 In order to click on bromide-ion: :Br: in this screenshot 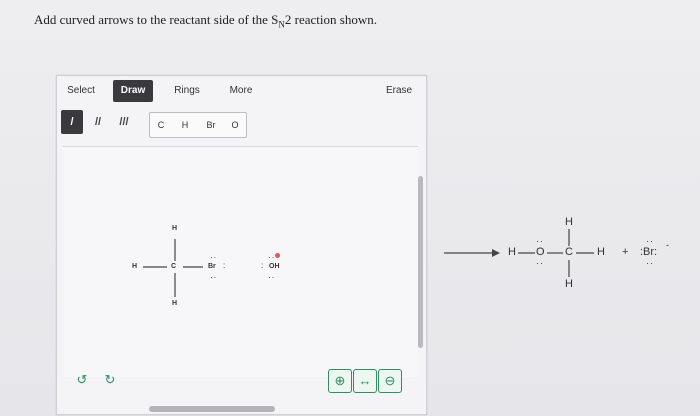, I will do `click(649, 252)`.